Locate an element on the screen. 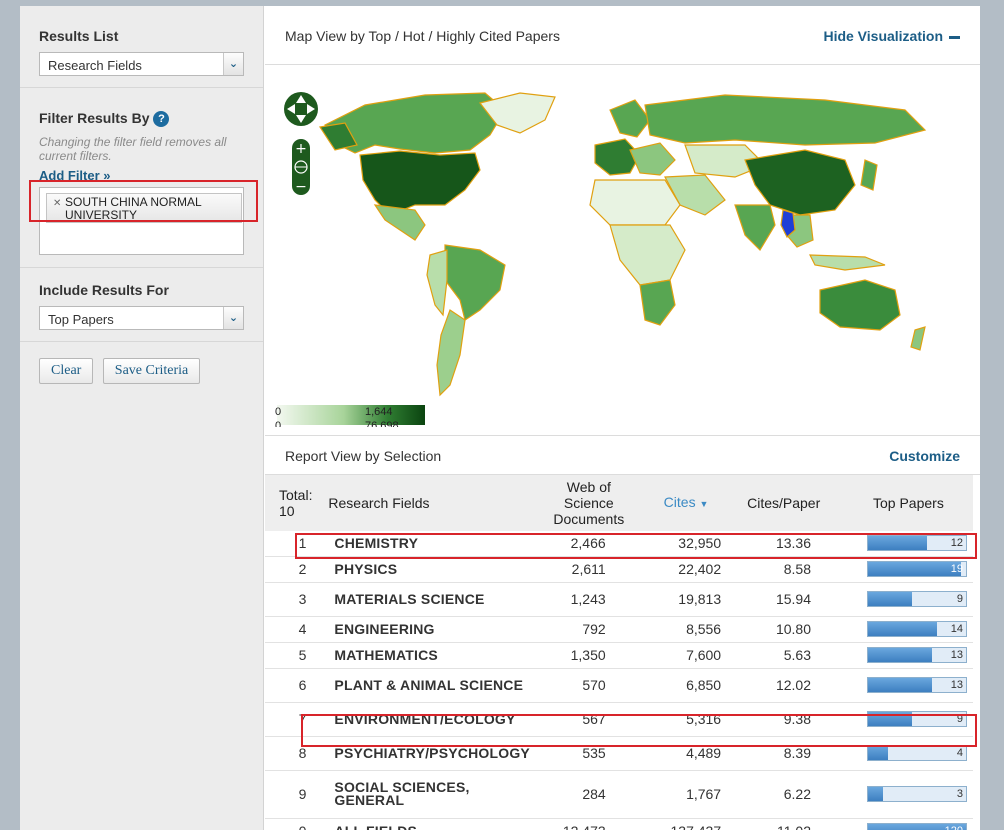 This screenshot has width=1004, height=830. row-docs: 284 is located at coordinates (588, 794).